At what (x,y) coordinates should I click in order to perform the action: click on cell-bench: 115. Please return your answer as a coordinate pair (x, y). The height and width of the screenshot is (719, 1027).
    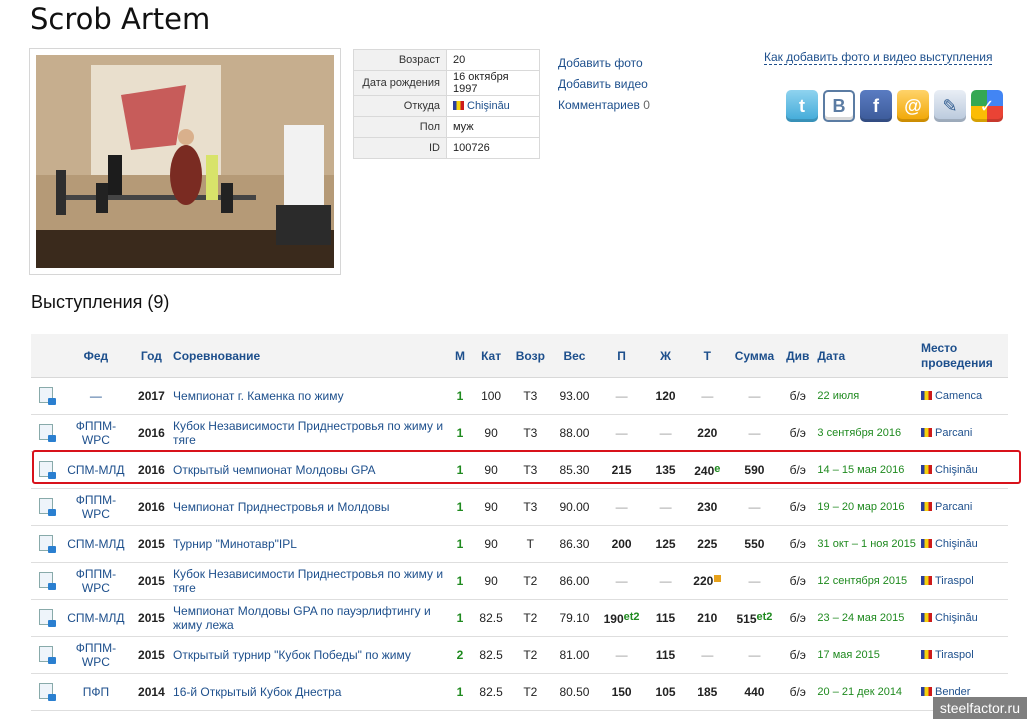
    Looking at the image, I should click on (665, 655).